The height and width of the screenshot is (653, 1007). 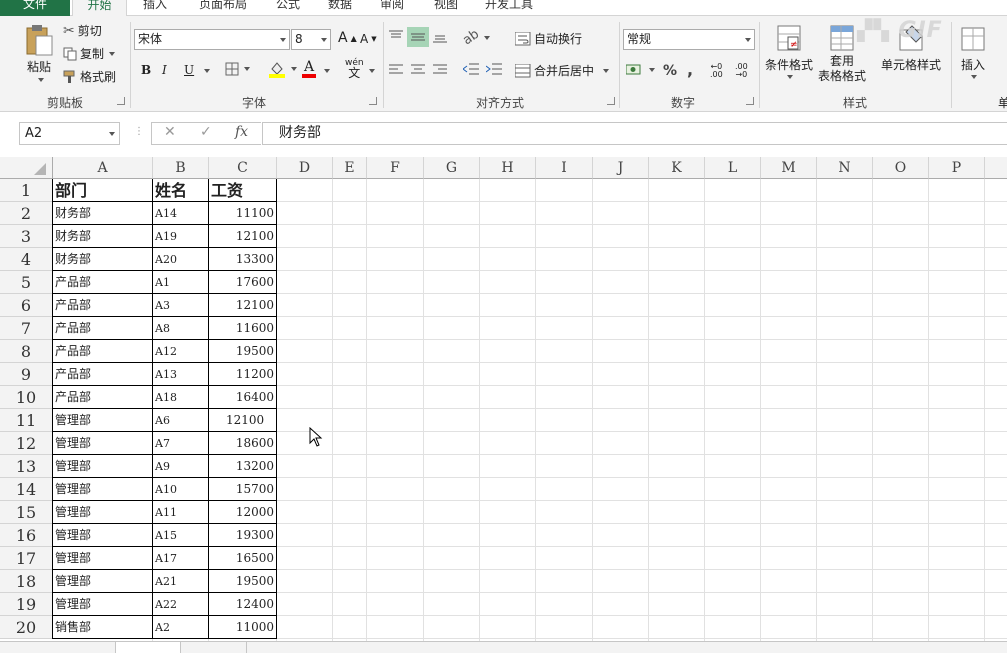 What do you see at coordinates (181, 168) in the screenshot?
I see `column-header-b: B` at bounding box center [181, 168].